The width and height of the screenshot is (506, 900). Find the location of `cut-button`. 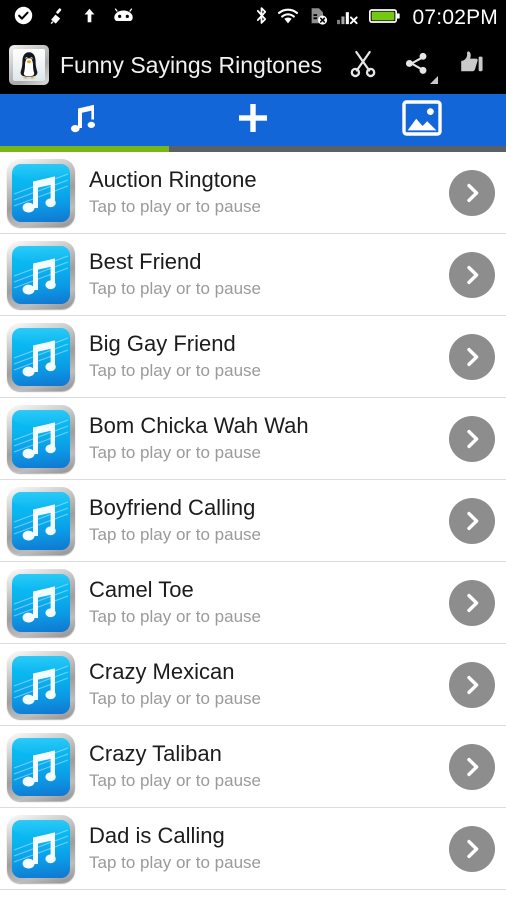

cut-button is located at coordinates (363, 65).